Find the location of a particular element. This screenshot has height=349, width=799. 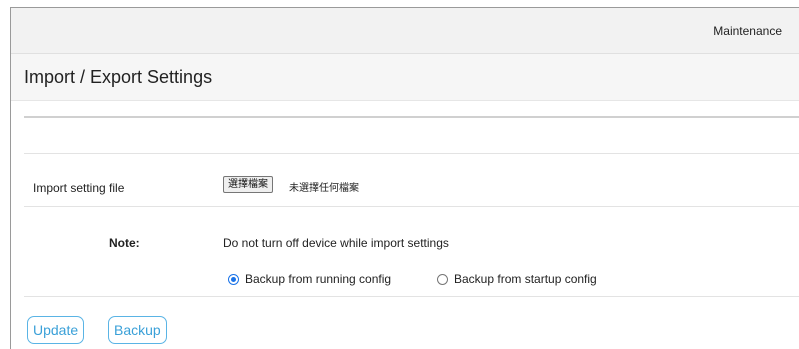

top-bar: Maintenance is located at coordinates (405, 31).